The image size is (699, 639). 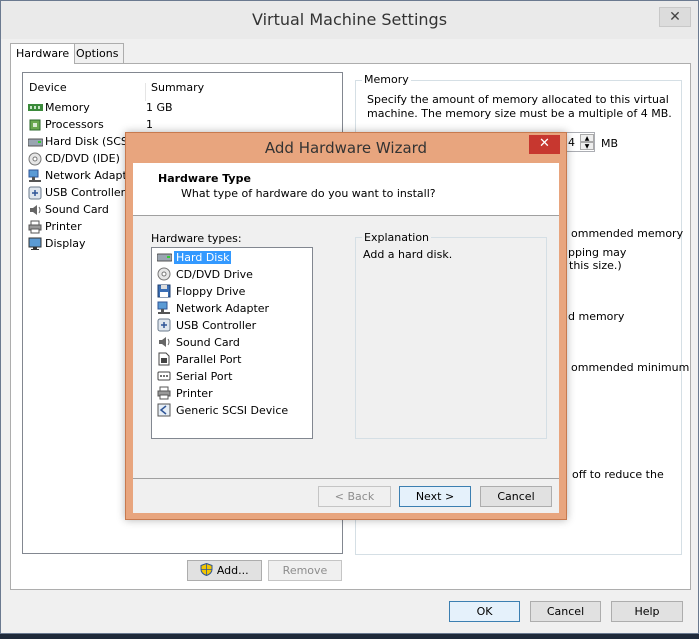 I want to click on device-name: Hard Disk (SCSI), so click(x=90, y=141).